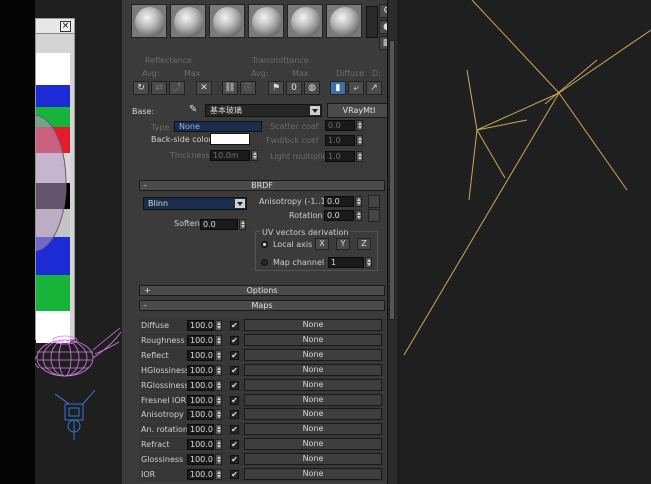 The width and height of the screenshot is (651, 484). What do you see at coordinates (230, 88) in the screenshot?
I see `make-copy-icon: ⛓` at bounding box center [230, 88].